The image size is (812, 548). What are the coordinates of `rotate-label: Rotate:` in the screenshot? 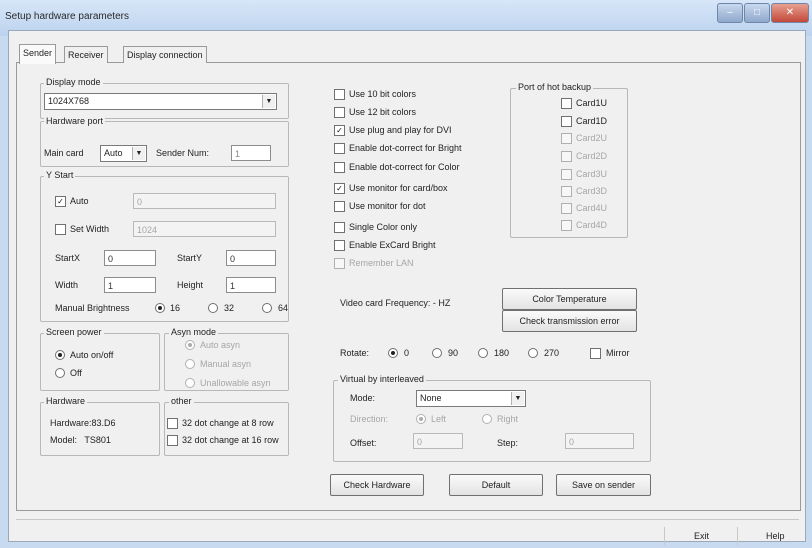 It's located at (355, 353).